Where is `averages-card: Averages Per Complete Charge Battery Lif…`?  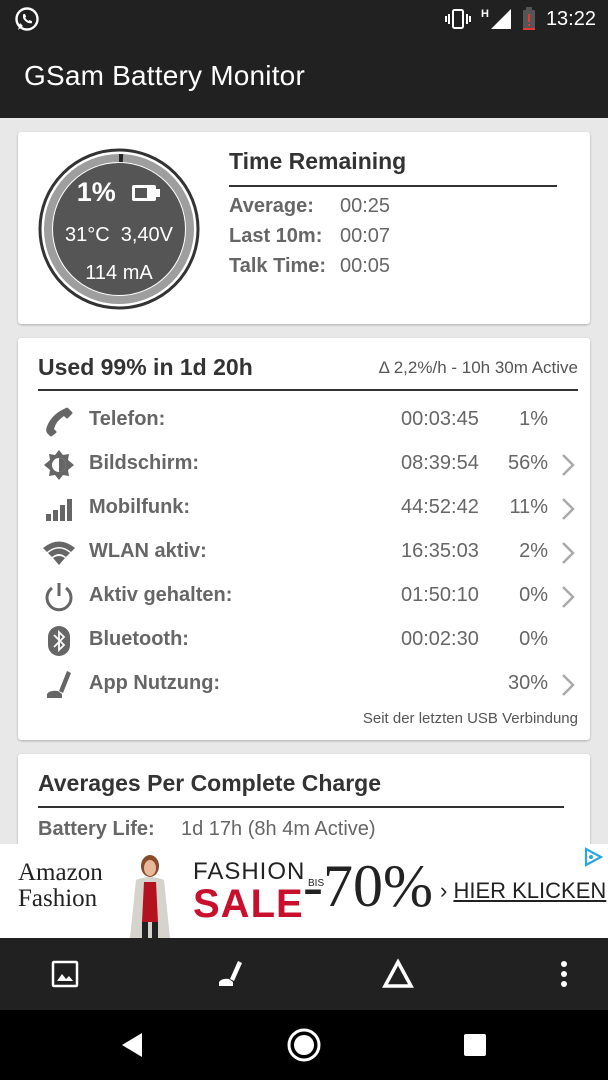
averages-card: Averages Per Complete Charge Battery Lif… is located at coordinates (304, 804).